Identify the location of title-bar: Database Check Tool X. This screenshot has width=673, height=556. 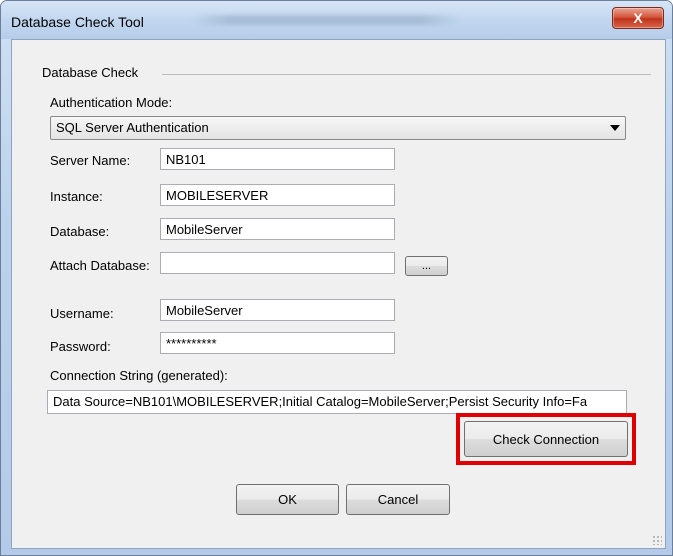
(336, 20).